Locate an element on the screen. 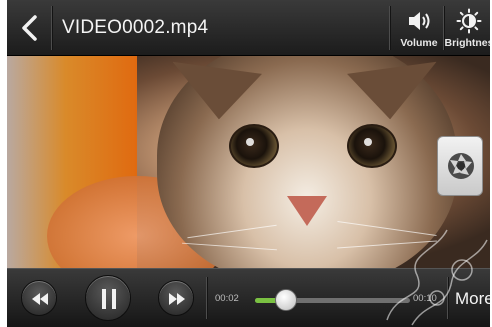 Image resolution: width=492 pixels, height=327 pixels. fast-forward-icon is located at coordinates (177, 299).